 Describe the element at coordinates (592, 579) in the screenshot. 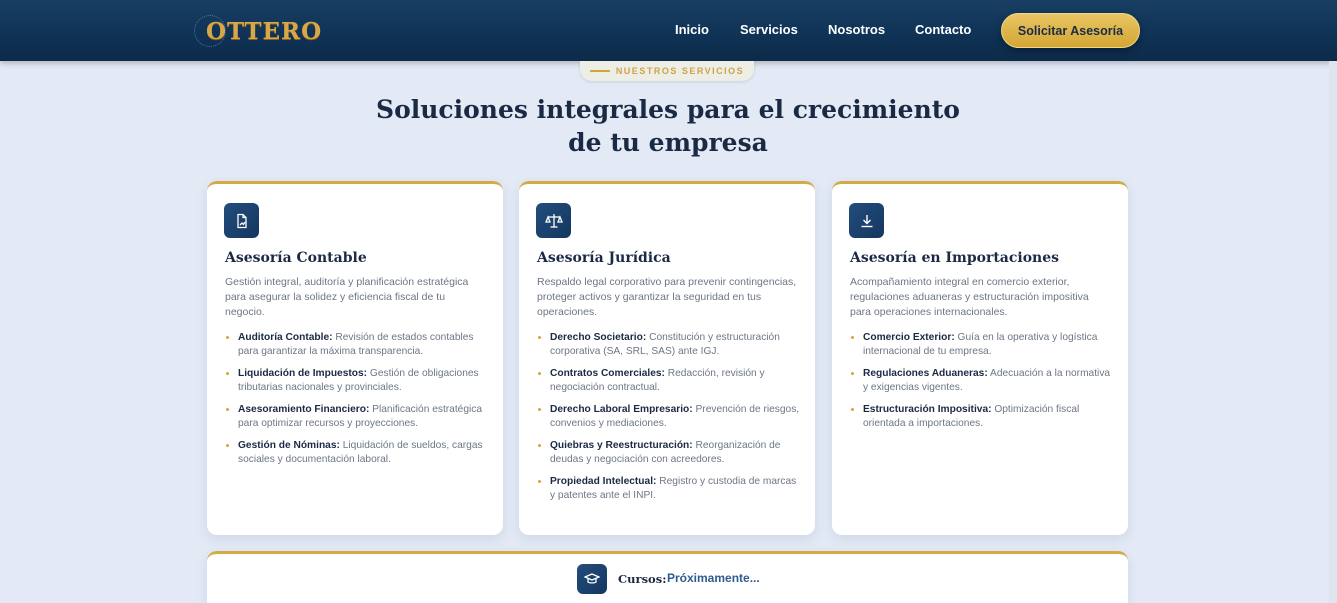

I see `graduation-cap-icon` at that location.